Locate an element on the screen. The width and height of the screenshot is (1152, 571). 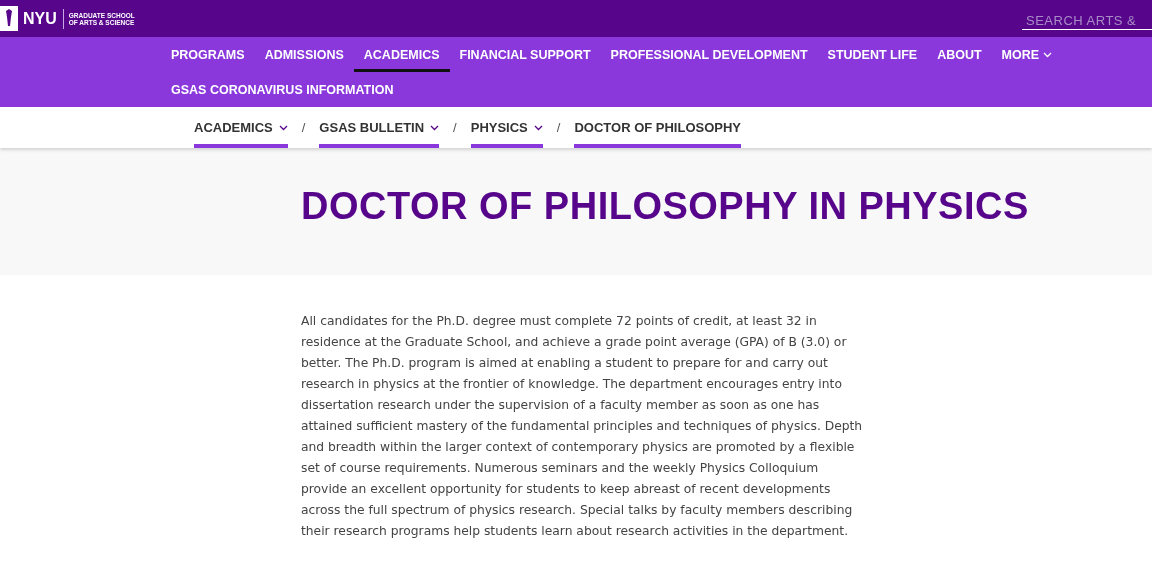
nav-link: STUDENT LIFE is located at coordinates (872, 54).